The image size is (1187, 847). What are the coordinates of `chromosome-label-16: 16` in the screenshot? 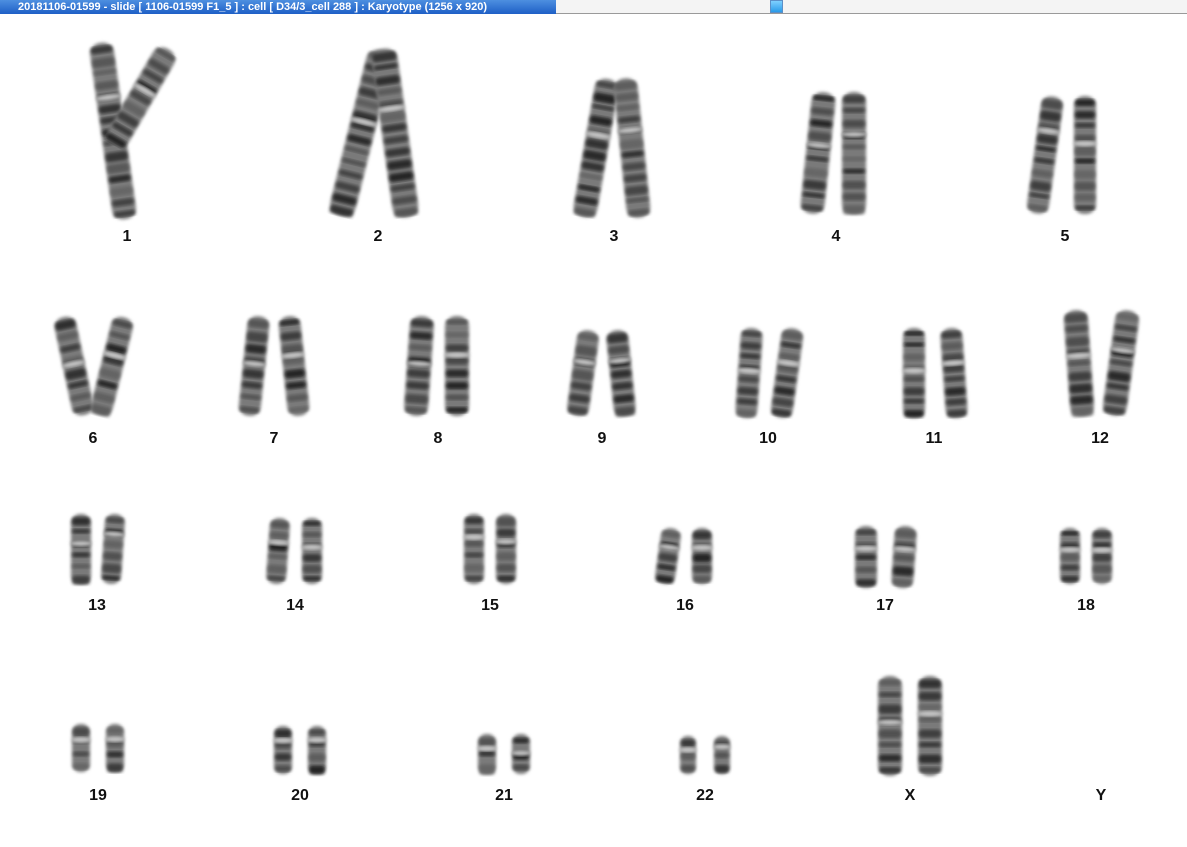 It's located at (685, 605).